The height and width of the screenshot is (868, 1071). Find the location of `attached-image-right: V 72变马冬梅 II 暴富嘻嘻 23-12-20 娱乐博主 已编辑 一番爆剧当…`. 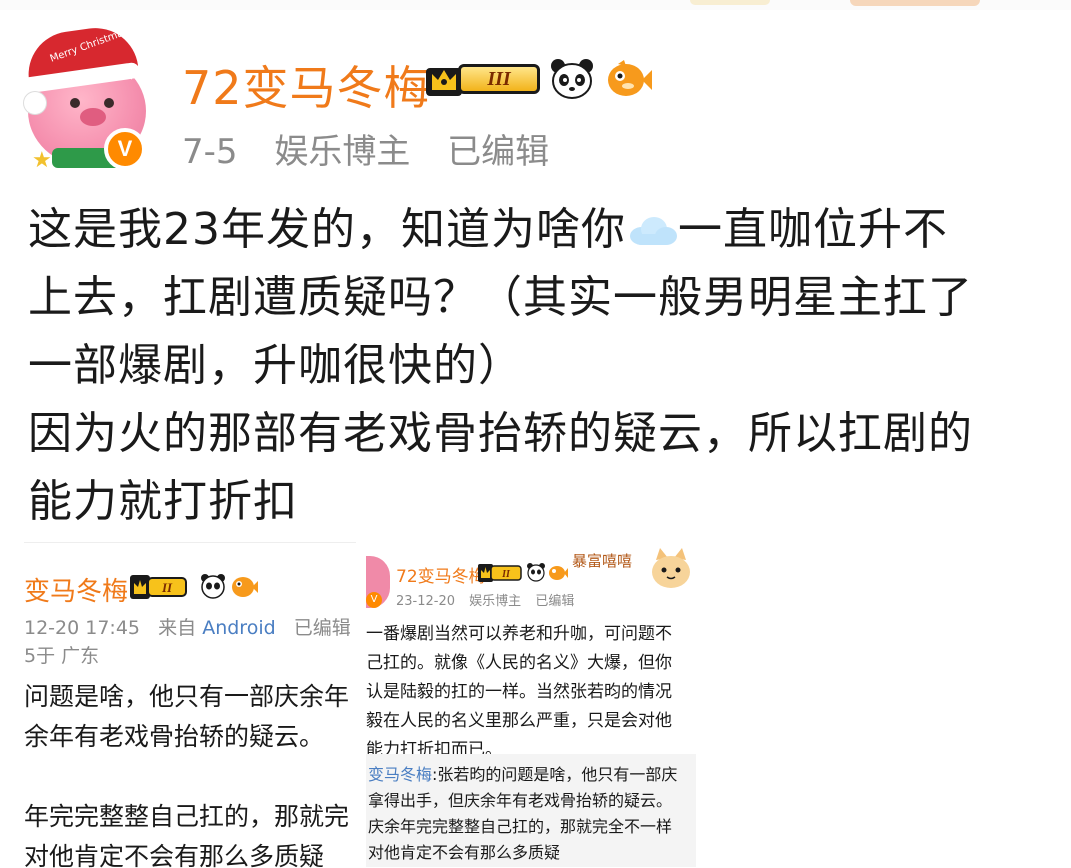

attached-image-right: V 72变马冬梅 II 暴富嘻嘻 23-12-20 娱乐博主 已编辑 一番爆剧当… is located at coordinates (531, 704).